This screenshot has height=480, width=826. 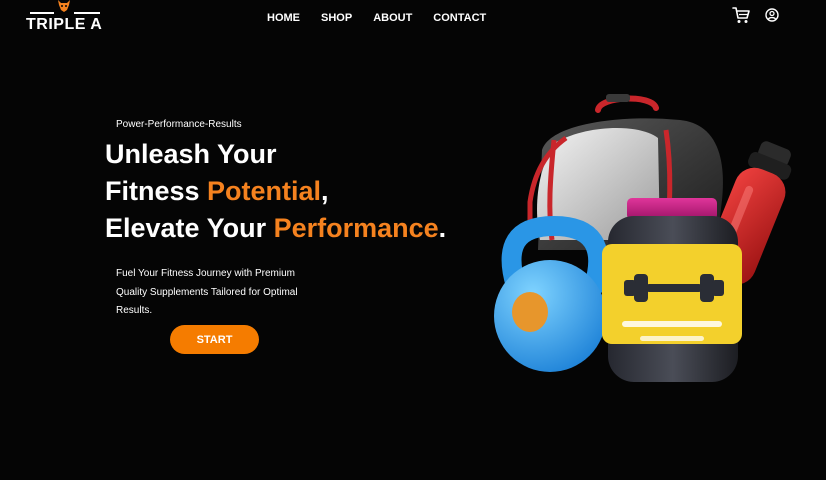 I want to click on main-nav: HOME SHOP ABOUT CONTACT, so click(x=376, y=18).